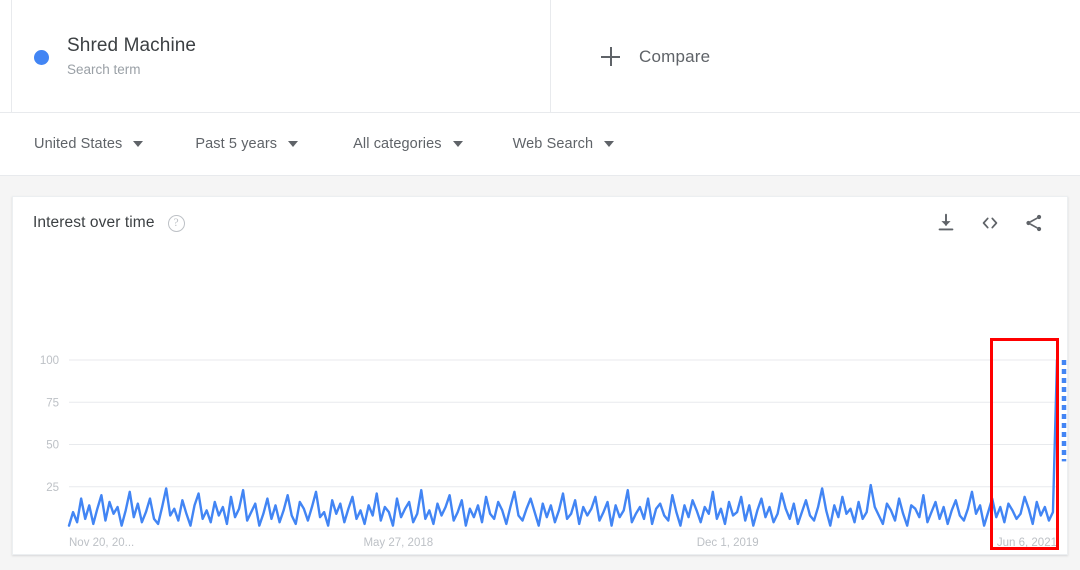 This screenshot has height=570, width=1080. What do you see at coordinates (52, 403) in the screenshot?
I see `svg-text: 75` at bounding box center [52, 403].